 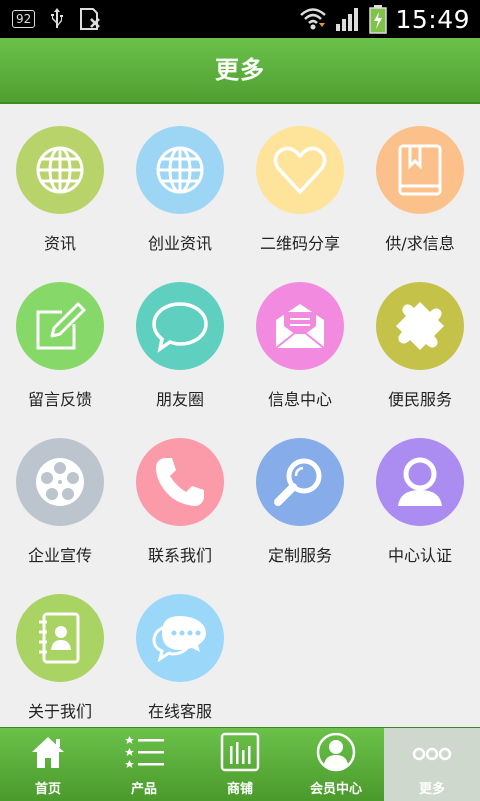 What do you see at coordinates (300, 170) in the screenshot?
I see `heart-icon` at bounding box center [300, 170].